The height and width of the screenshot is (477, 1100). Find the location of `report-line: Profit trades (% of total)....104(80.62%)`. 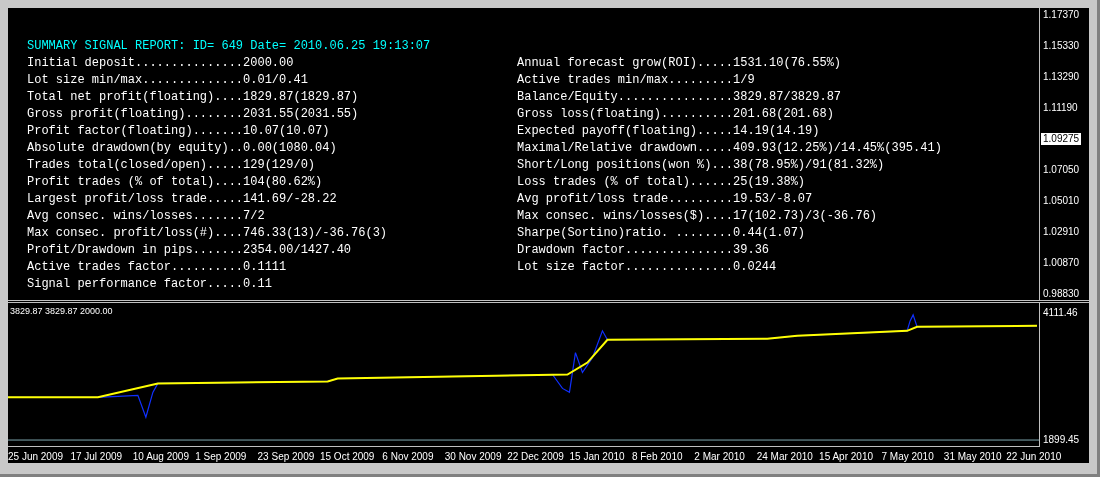

report-line: Profit trades (% of total)....104(80.62%) is located at coordinates (175, 182).